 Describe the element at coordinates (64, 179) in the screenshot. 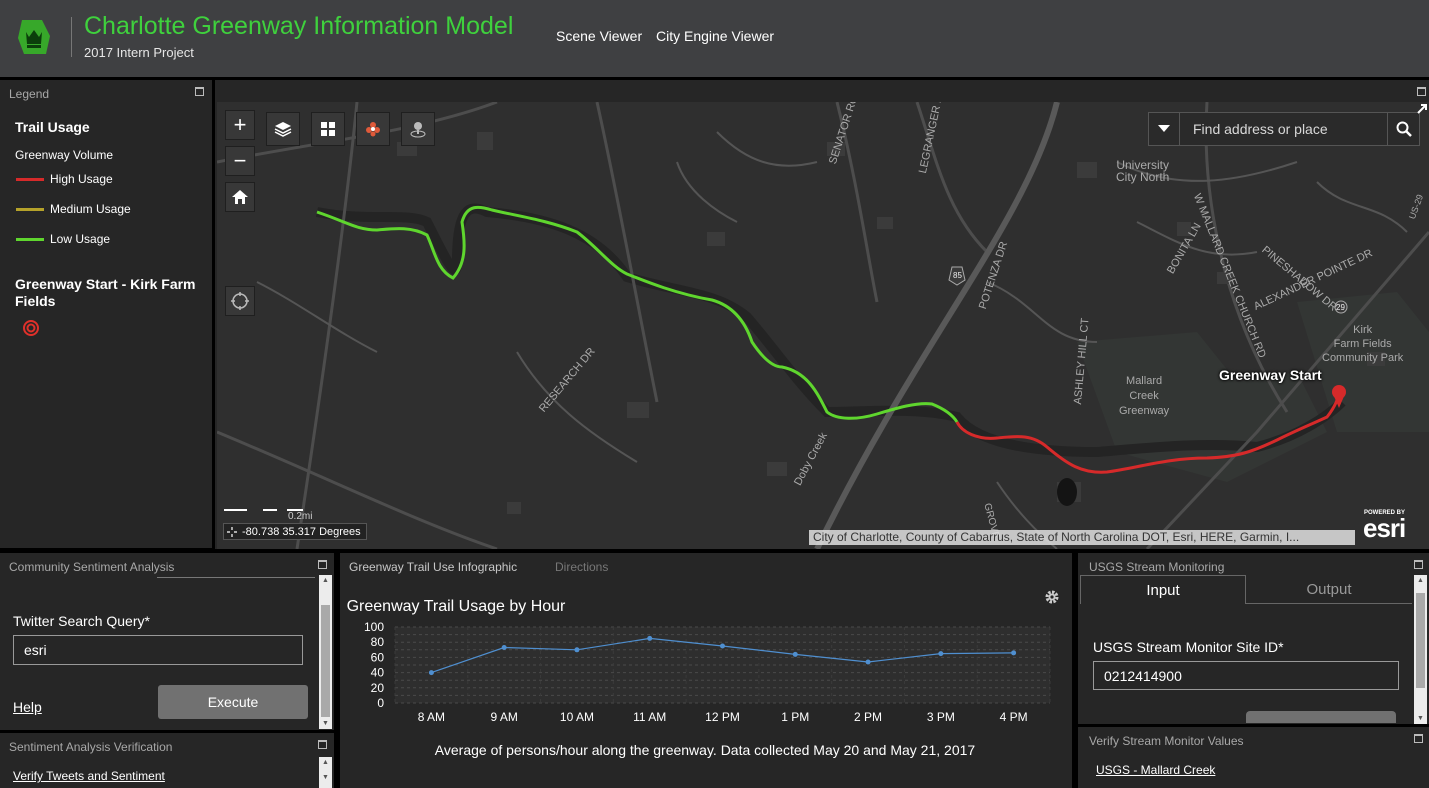

I see `legend-item-high: High Usage` at that location.